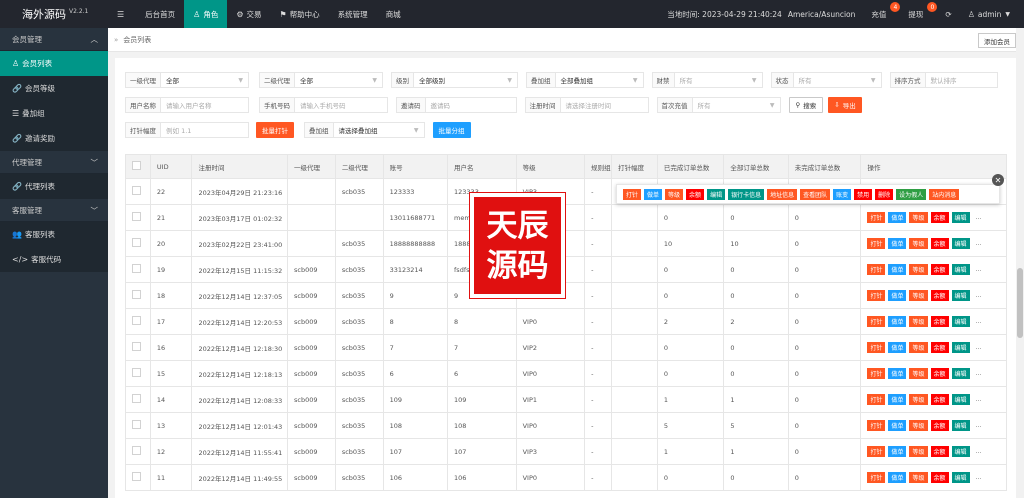 This screenshot has width=1024, height=498. I want to click on popup-action-button: 等级, so click(674, 194).